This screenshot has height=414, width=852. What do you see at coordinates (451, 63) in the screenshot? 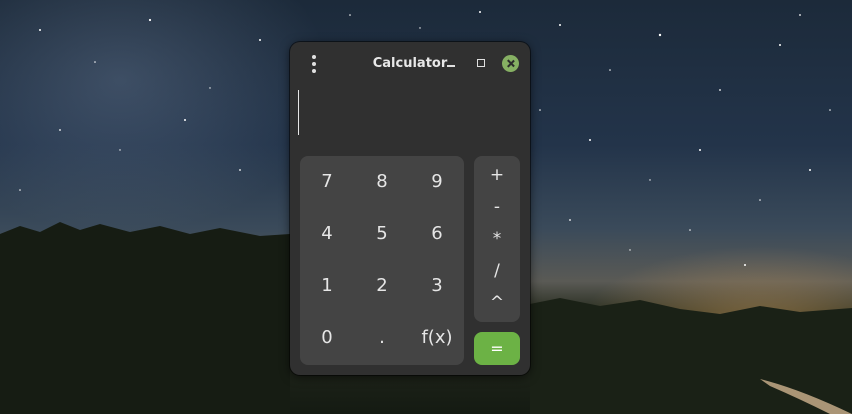
I see `minimize-icon` at bounding box center [451, 63].